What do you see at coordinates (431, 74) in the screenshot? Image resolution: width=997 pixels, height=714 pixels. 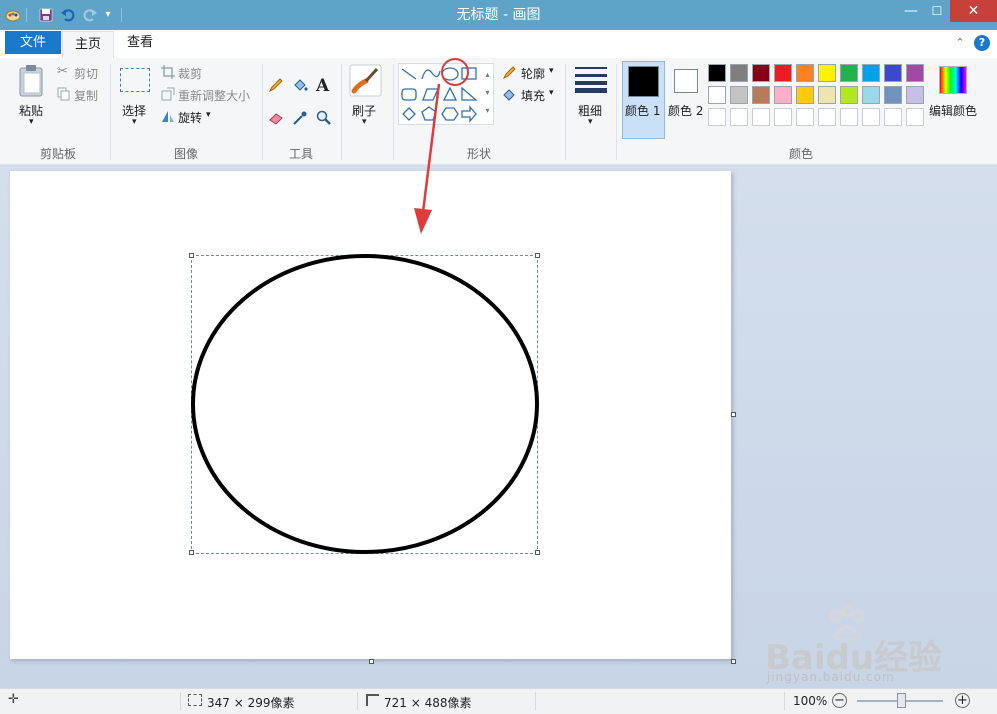 I see `curve-shape-icon` at bounding box center [431, 74].